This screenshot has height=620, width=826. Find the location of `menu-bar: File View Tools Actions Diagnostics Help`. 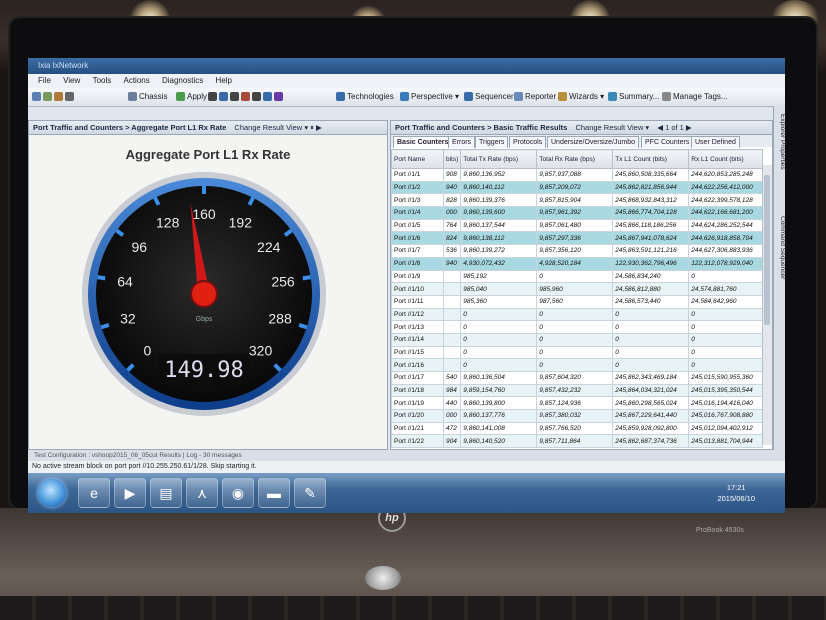

menu-bar: File View Tools Actions Diagnostics Help is located at coordinates (406, 81).